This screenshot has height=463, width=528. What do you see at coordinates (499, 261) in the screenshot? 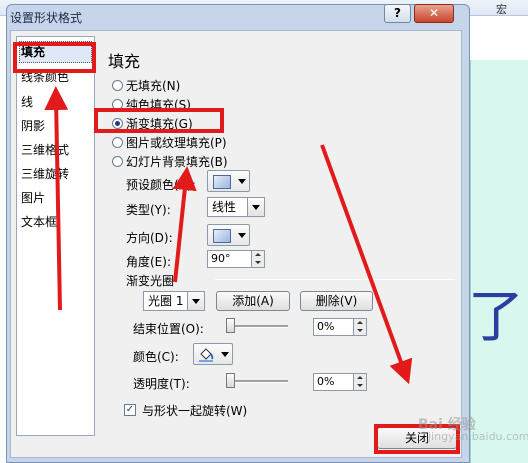
I see `slide-canvas` at bounding box center [499, 261].